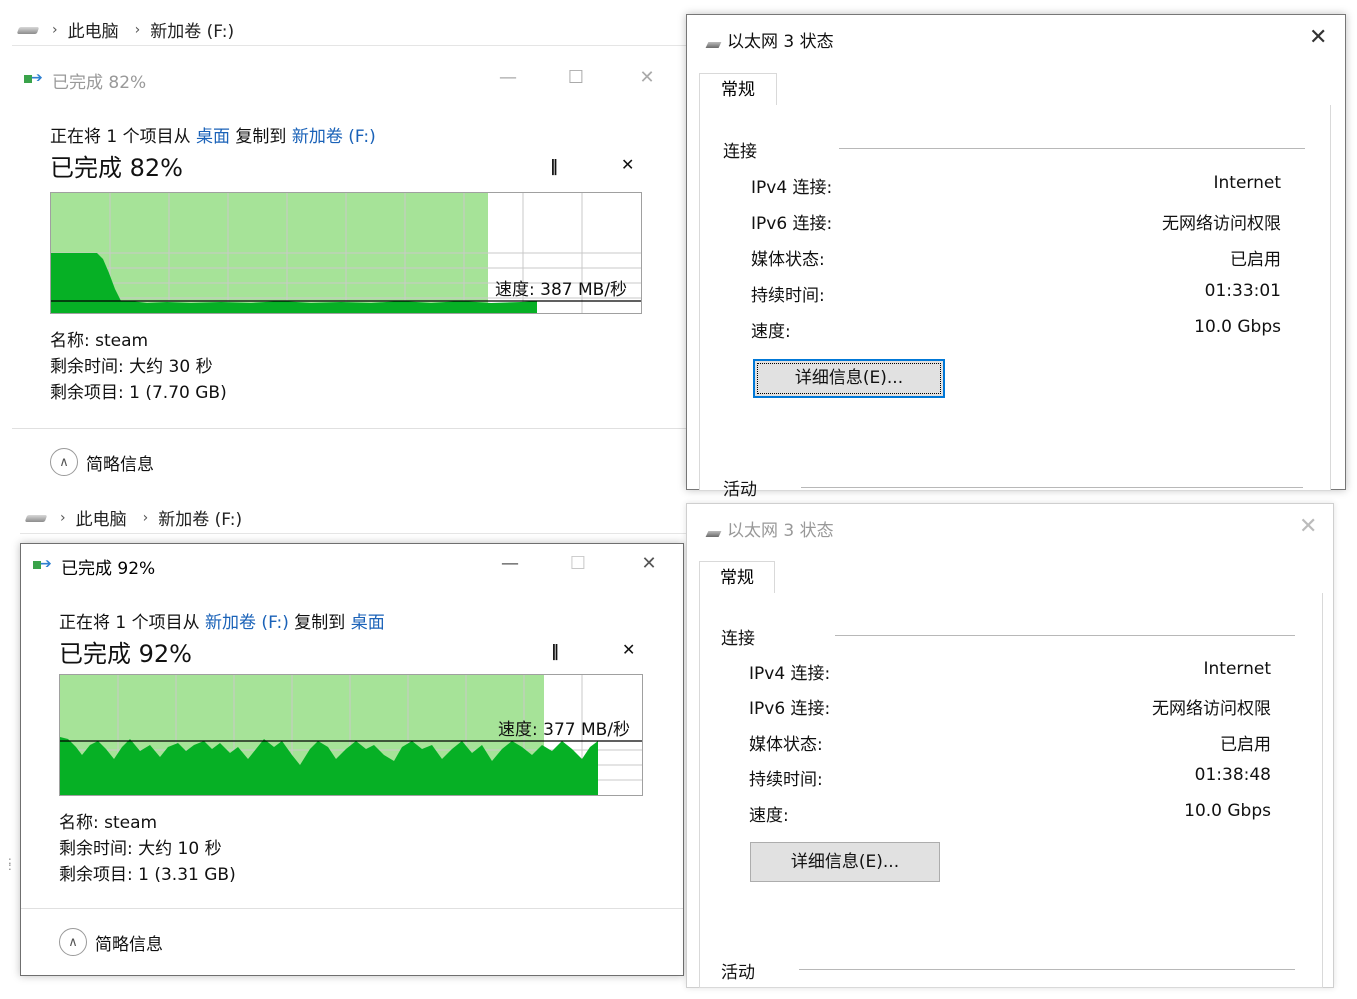 The image size is (1357, 999). Describe the element at coordinates (1232, 775) in the screenshot. I see `duration-value: 01:38:48` at that location.